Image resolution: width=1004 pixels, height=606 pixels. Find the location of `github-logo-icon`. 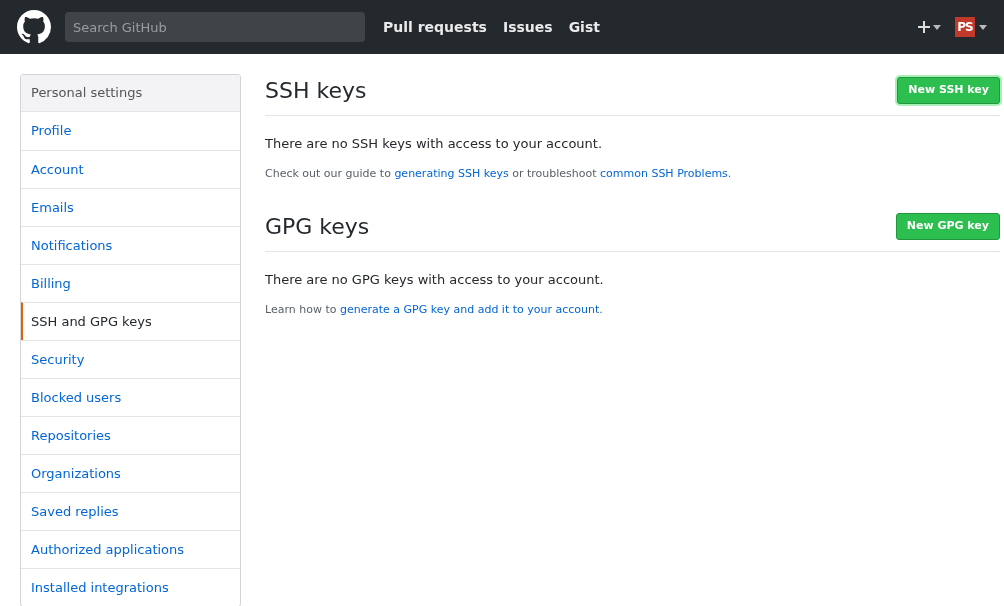

github-logo-icon is located at coordinates (34, 27).